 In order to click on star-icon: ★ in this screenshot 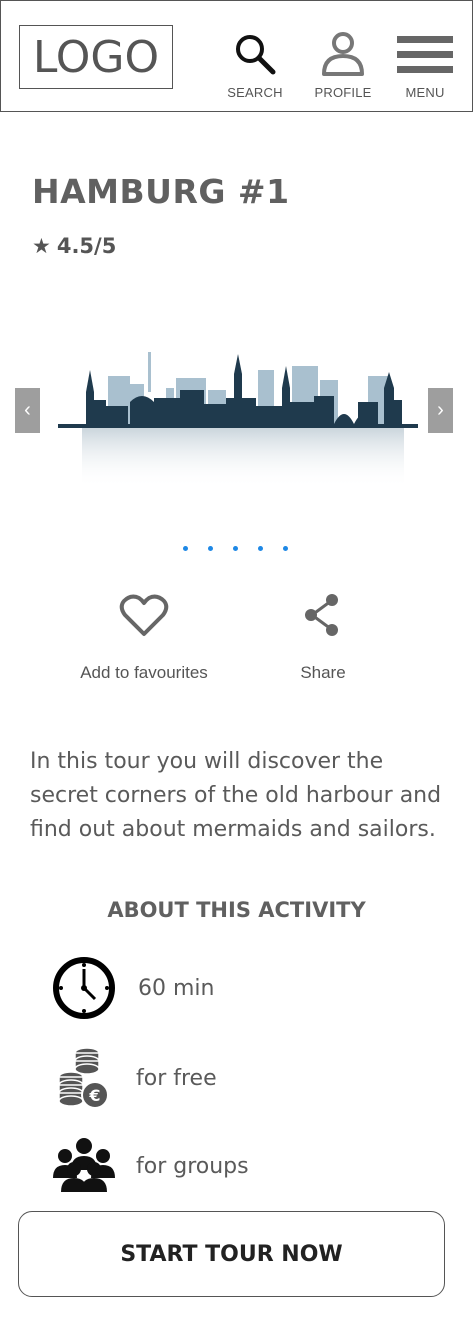, I will do `click(41, 246)`.